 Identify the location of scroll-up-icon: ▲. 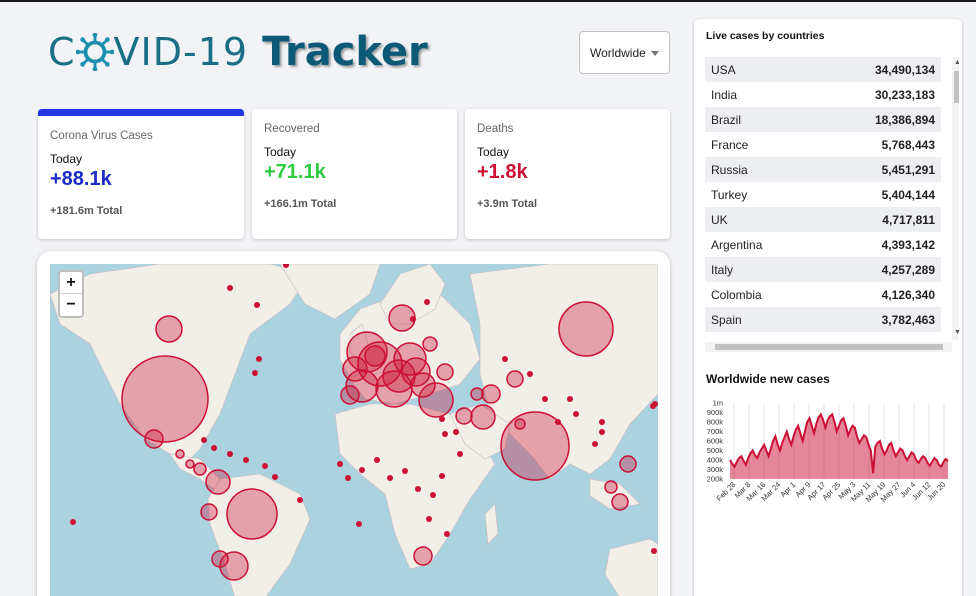
(956, 63).